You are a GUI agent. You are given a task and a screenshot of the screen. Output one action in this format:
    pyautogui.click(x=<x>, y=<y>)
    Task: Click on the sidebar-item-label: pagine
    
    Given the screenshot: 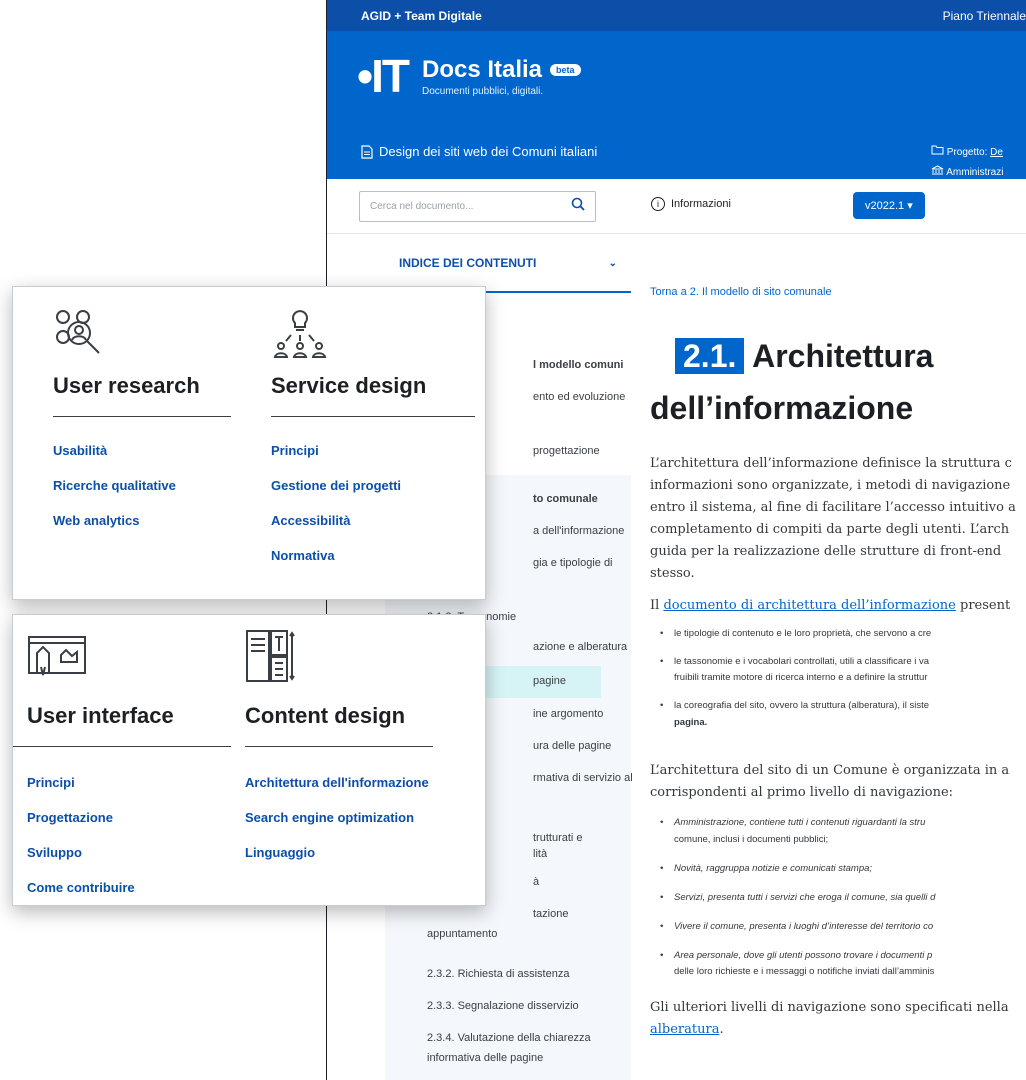 What is the action you would take?
    pyautogui.click(x=550, y=681)
    